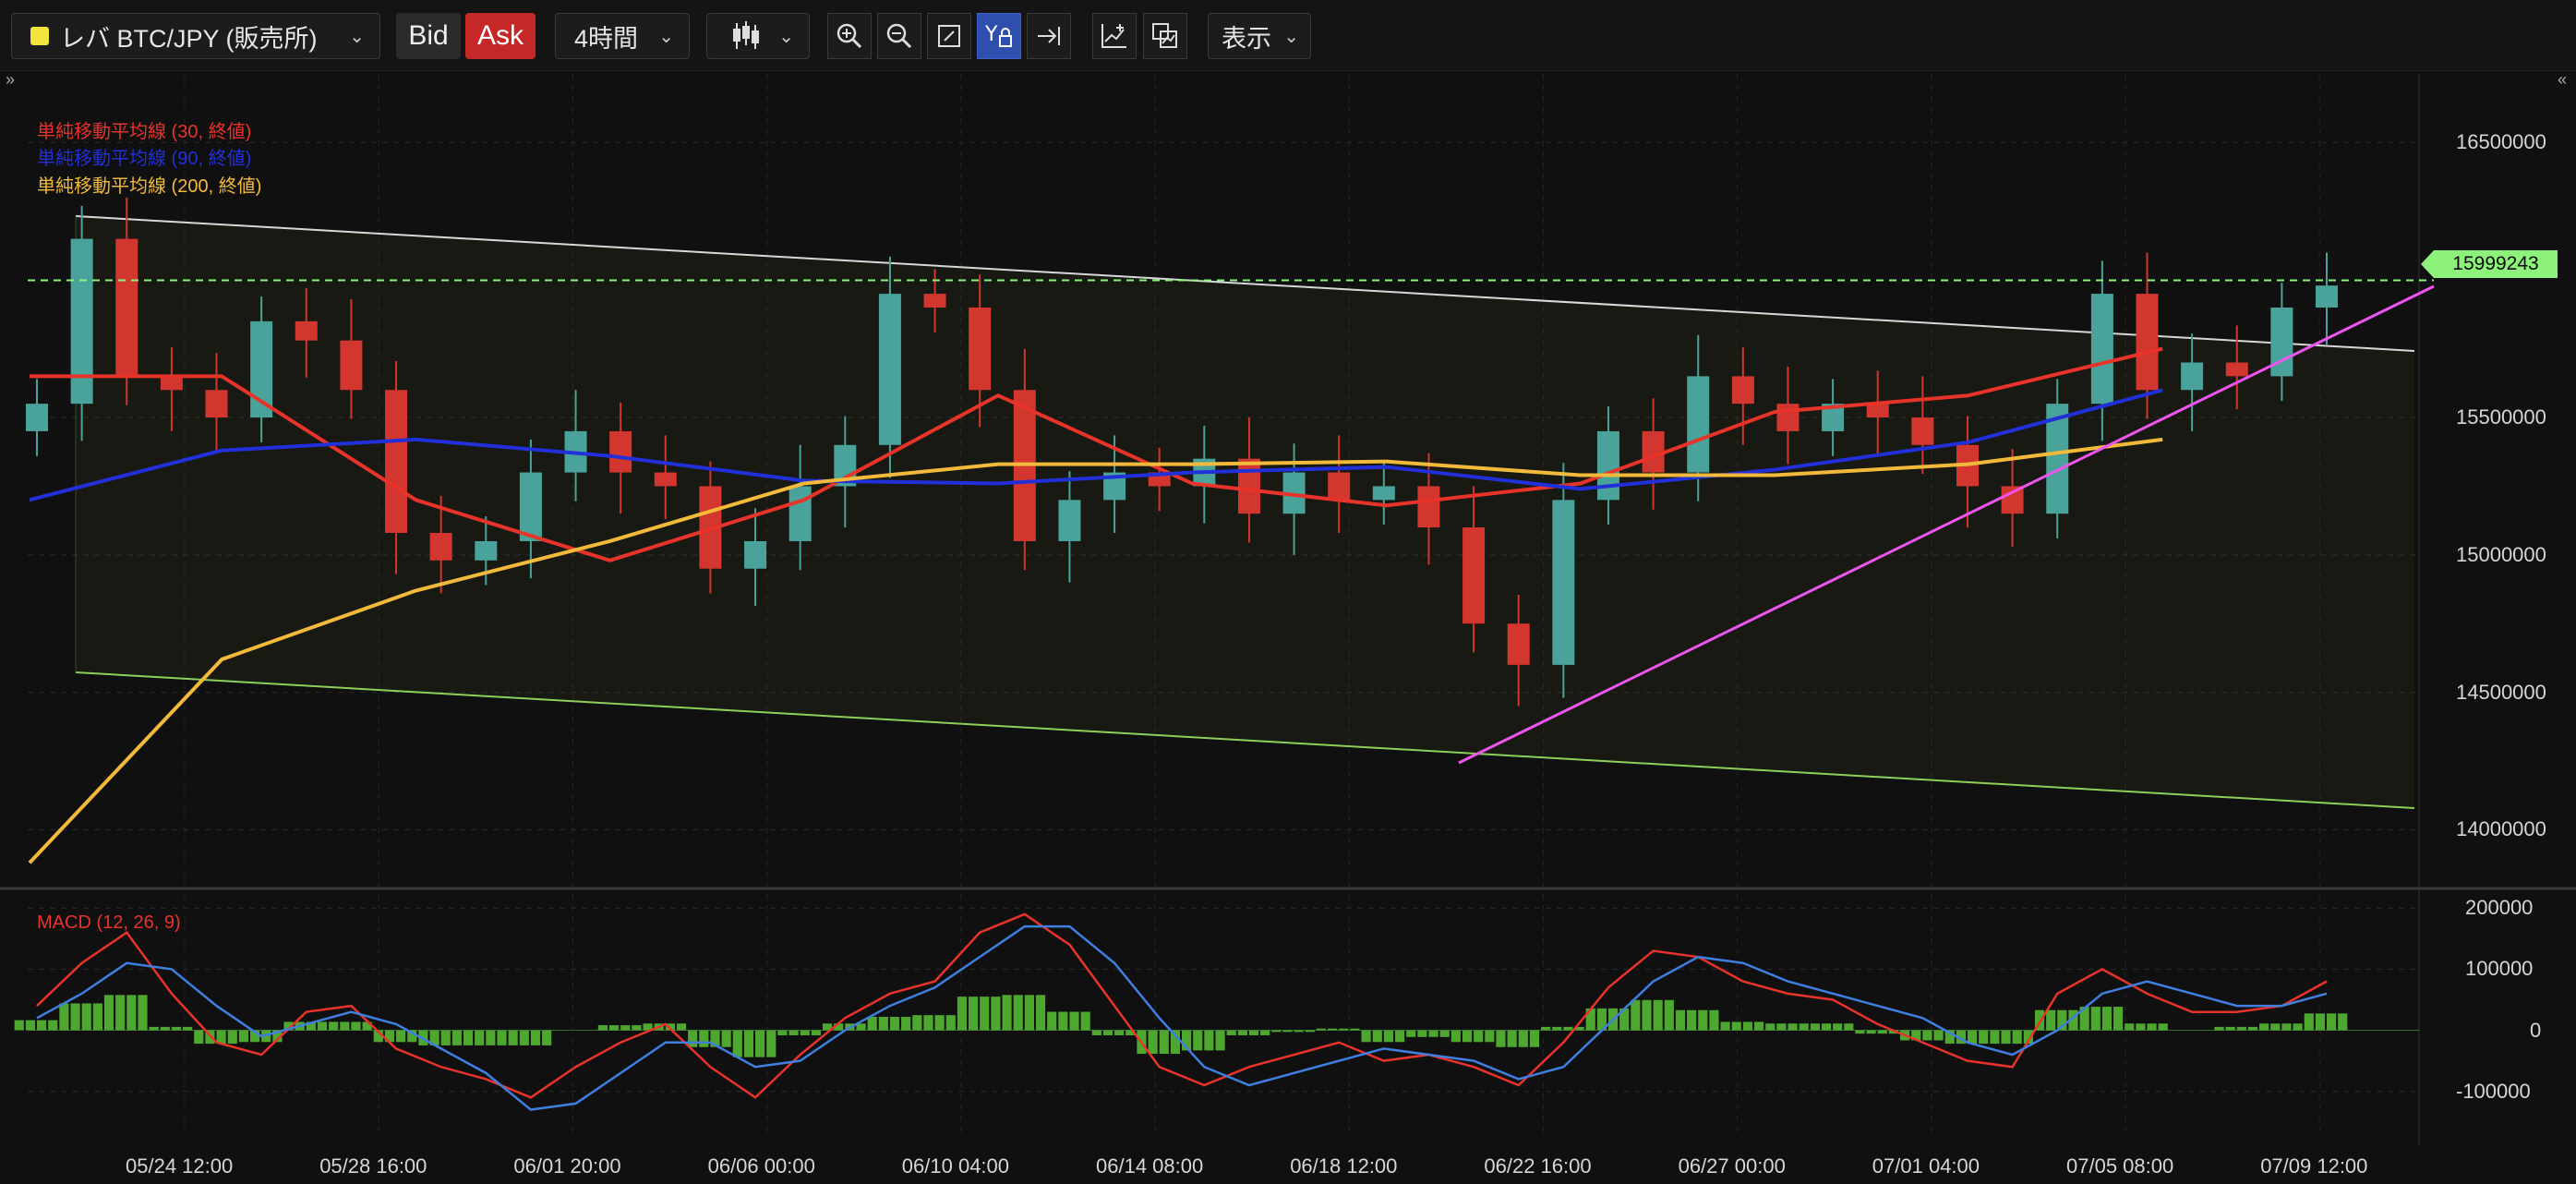 Image resolution: width=2576 pixels, height=1184 pixels. I want to click on macd-axis-label: 100000, so click(2499, 969).